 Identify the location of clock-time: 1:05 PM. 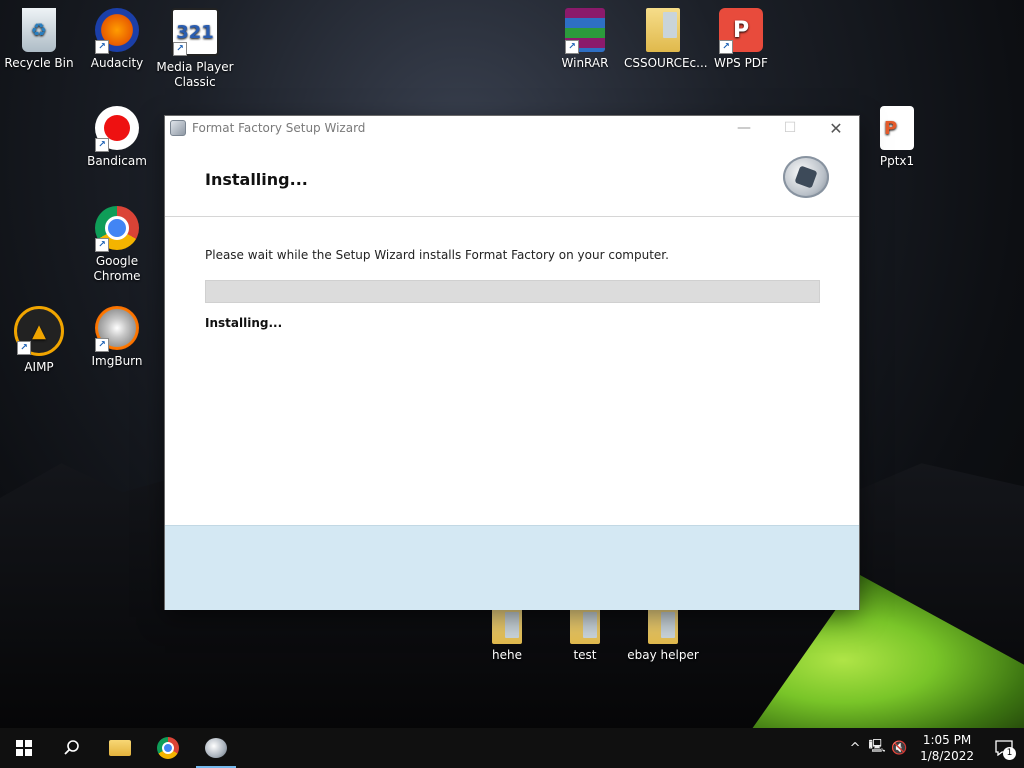
(947, 740).